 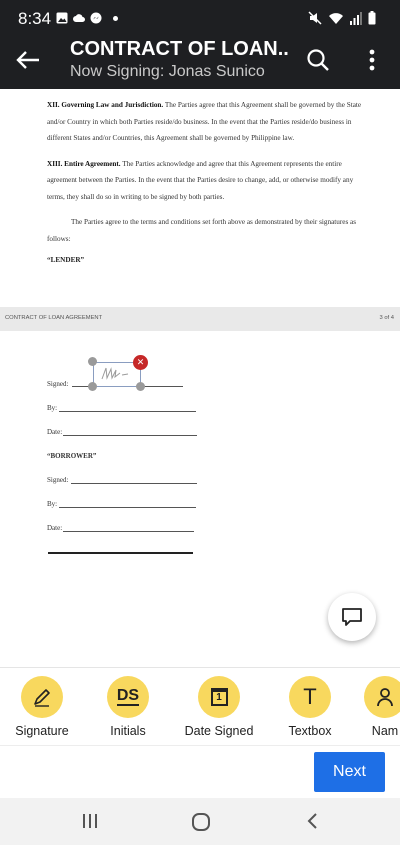 I want to click on tool-label: Textbox, so click(x=310, y=731).